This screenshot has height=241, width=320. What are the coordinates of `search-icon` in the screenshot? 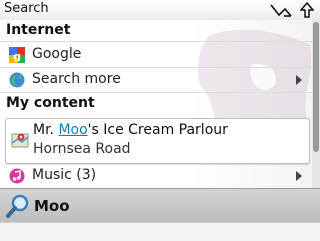 It's located at (18, 208).